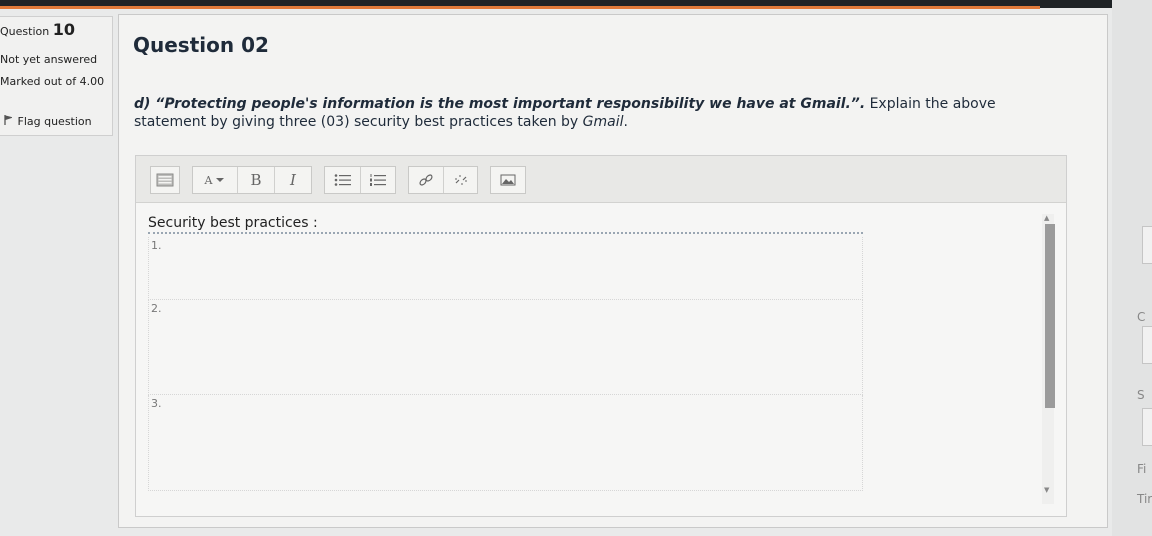 The image size is (1152, 536). Describe the element at coordinates (1132, 268) in the screenshot. I see `right-sidebar-edge: C S Fi Tir` at that location.